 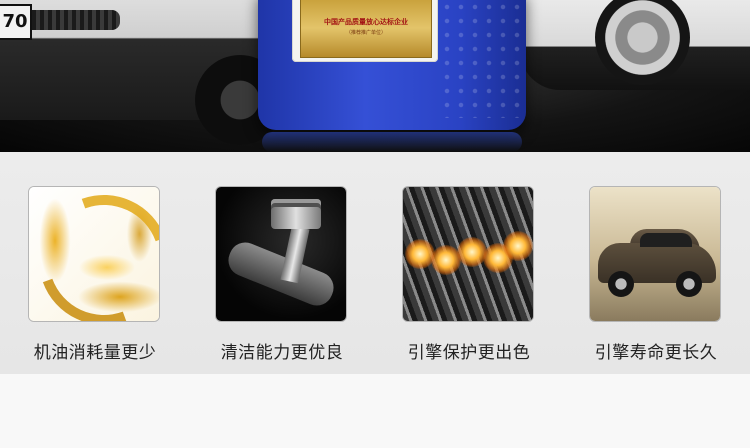 I want to click on feature-label: 引擎保护更出色, so click(x=469, y=353).